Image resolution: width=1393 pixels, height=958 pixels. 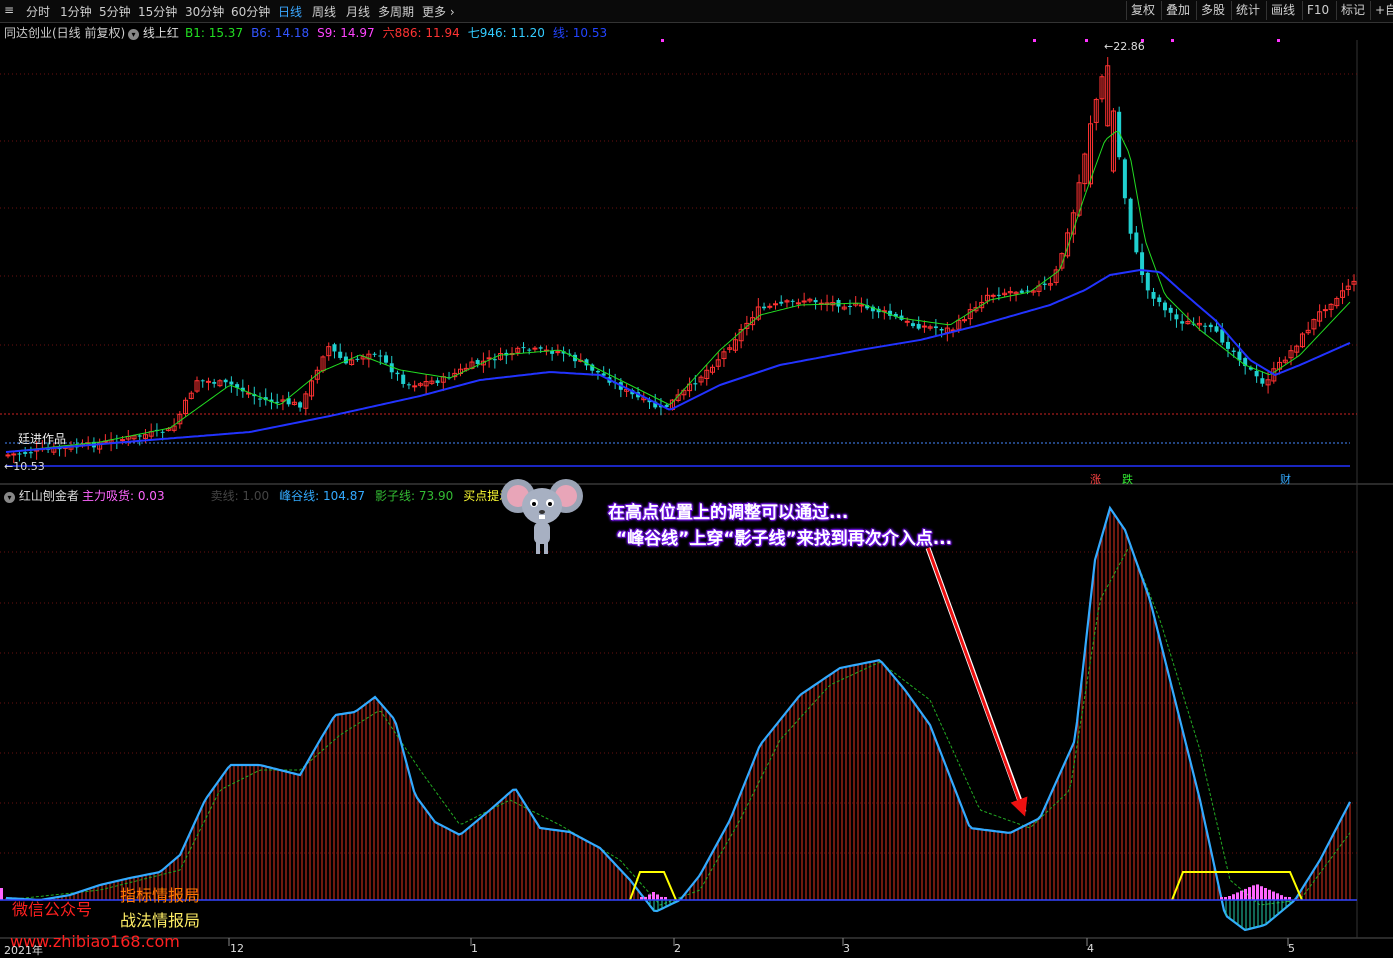 I want to click on toolbar-button-4: 画线, so click(x=1282, y=10).